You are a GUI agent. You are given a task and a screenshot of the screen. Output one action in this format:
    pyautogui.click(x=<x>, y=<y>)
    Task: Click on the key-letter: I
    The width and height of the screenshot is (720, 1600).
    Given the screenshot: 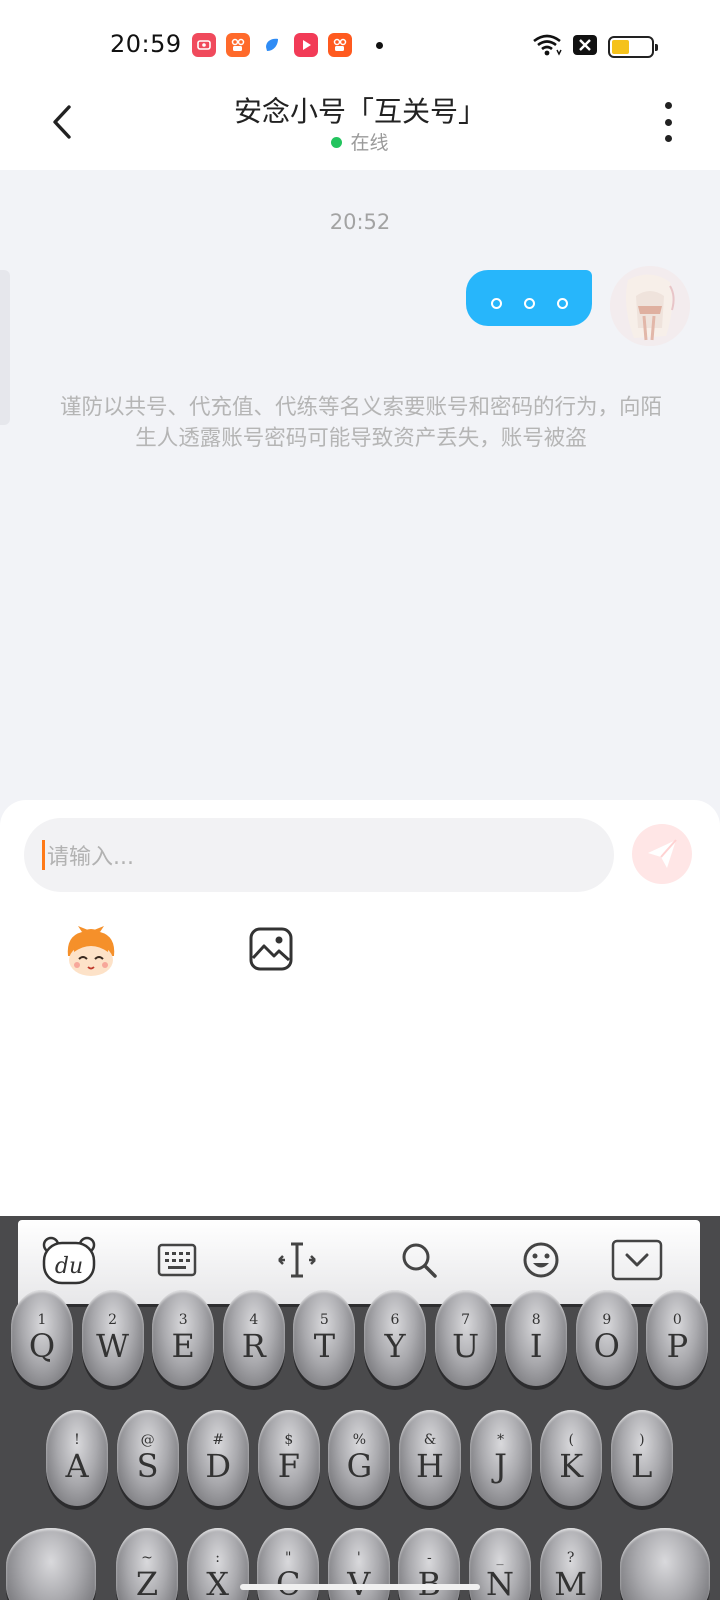 What is the action you would take?
    pyautogui.click(x=536, y=1346)
    